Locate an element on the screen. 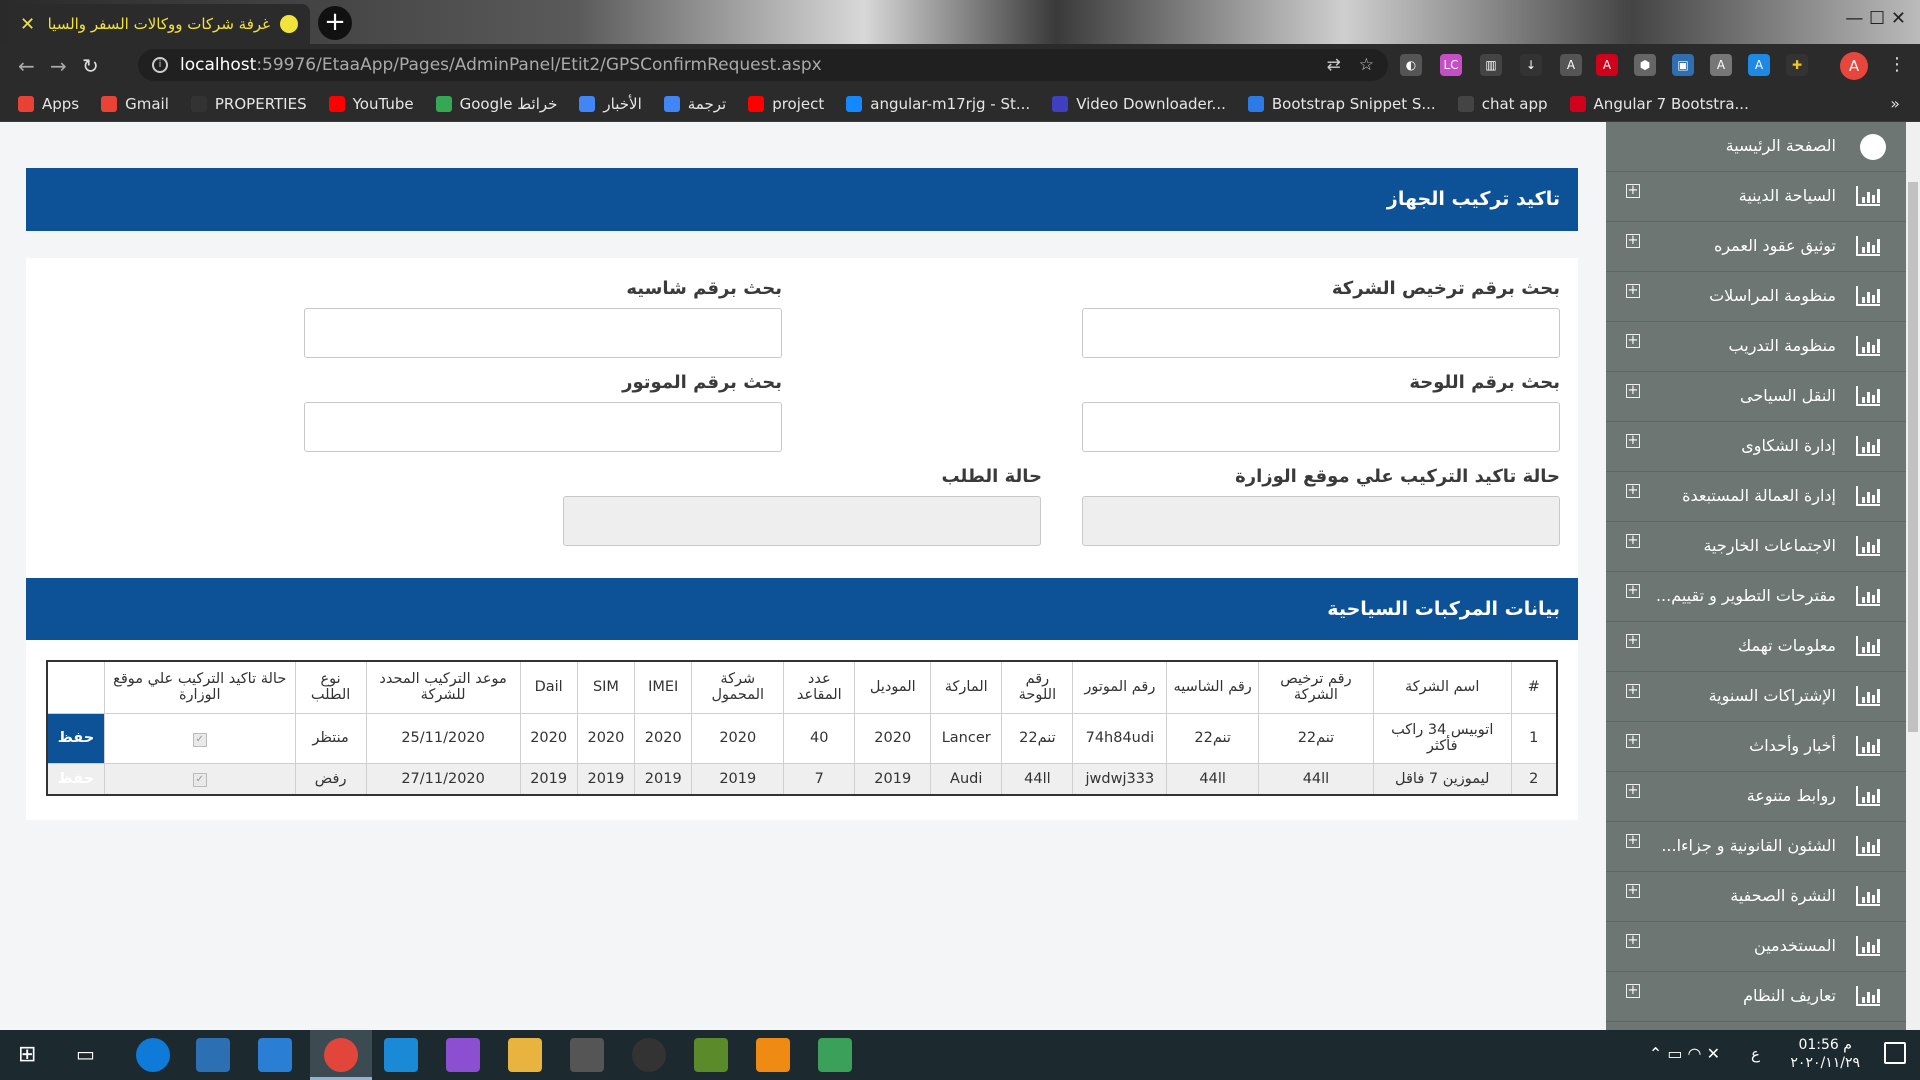 This screenshot has width=1920, height=1080. page-scrollbar is located at coordinates (1913, 576).